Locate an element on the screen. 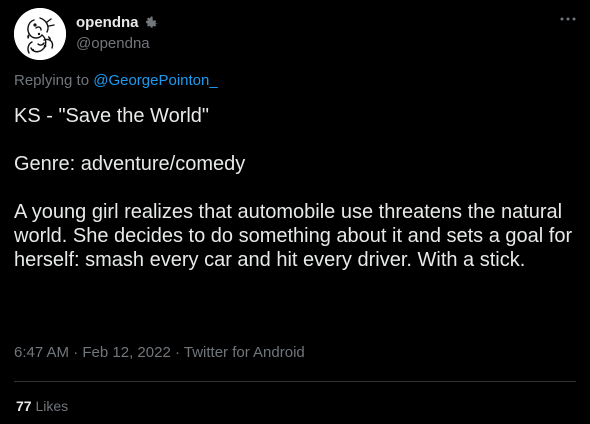 The height and width of the screenshot is (424, 590). likes-count: 77 is located at coordinates (24, 406).